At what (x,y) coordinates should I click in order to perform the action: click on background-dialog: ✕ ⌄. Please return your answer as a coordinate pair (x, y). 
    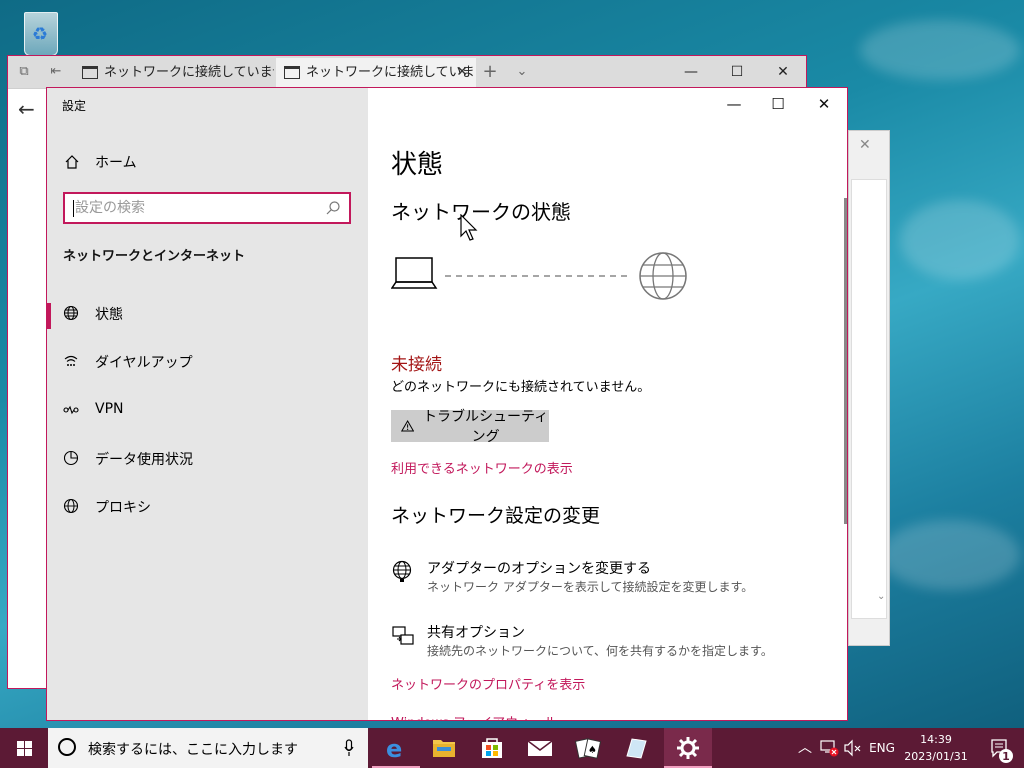
    Looking at the image, I should click on (869, 388).